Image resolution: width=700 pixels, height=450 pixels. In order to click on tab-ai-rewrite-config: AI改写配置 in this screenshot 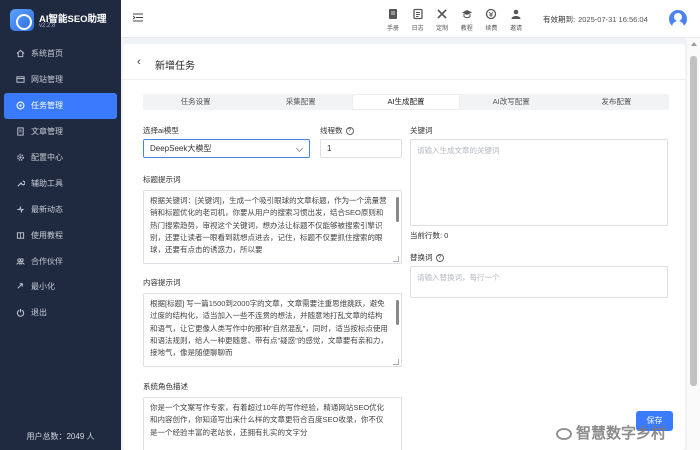, I will do `click(511, 102)`.